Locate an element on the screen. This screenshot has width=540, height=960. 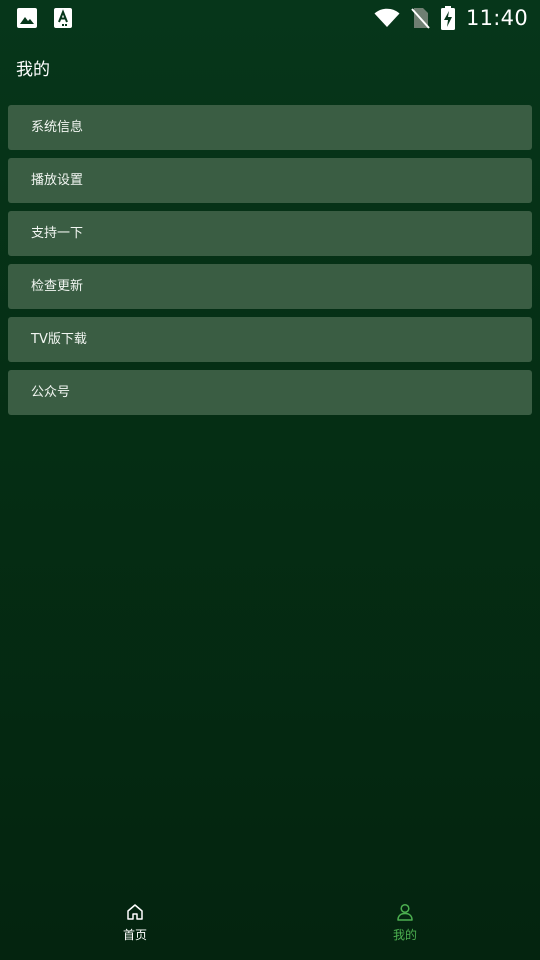
status-bar: 11:40 is located at coordinates (270, 18).